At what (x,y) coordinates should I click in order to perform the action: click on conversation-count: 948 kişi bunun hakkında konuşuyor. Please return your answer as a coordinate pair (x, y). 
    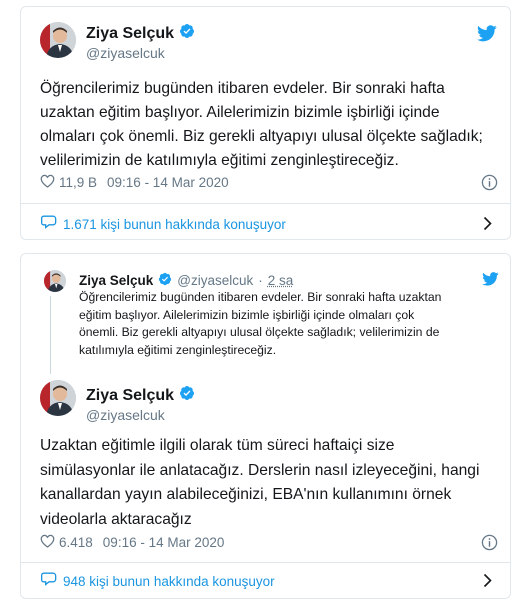
    Looking at the image, I should click on (169, 581).